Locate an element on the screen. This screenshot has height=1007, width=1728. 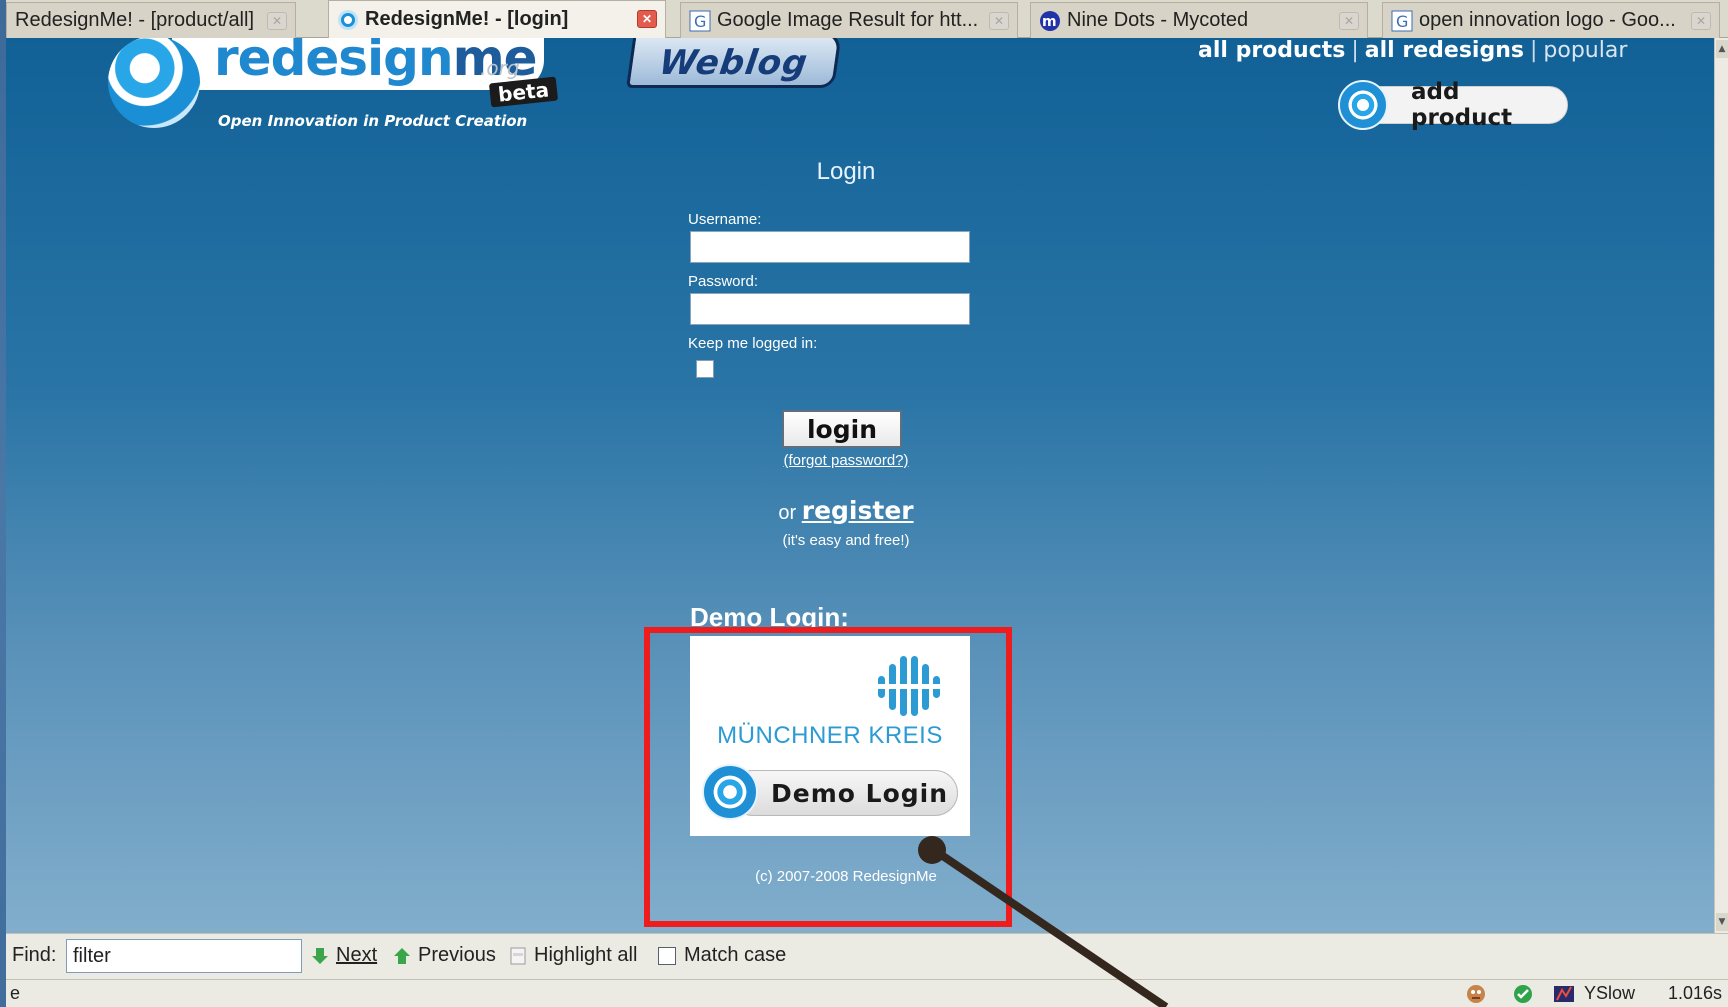
highlight-box is located at coordinates (828, 777).